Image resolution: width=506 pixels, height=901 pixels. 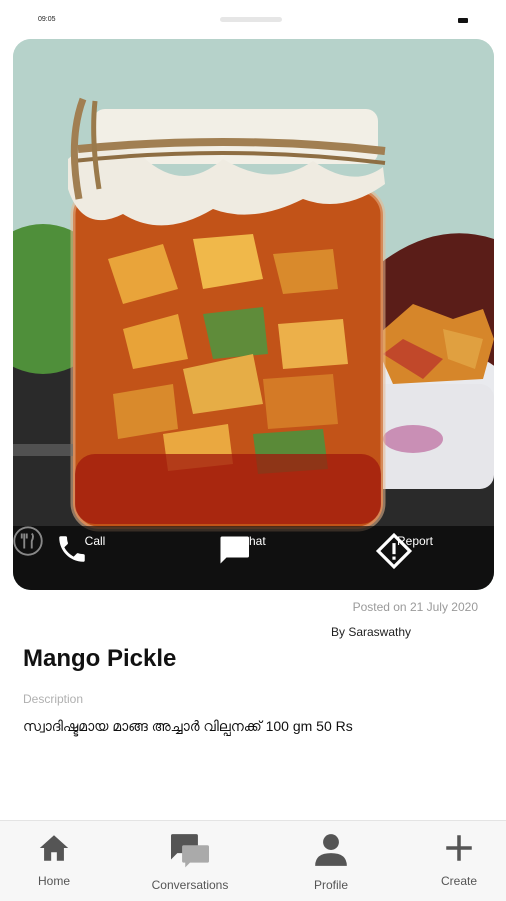 What do you see at coordinates (415, 551) in the screenshot?
I see `report-button: Report` at bounding box center [415, 551].